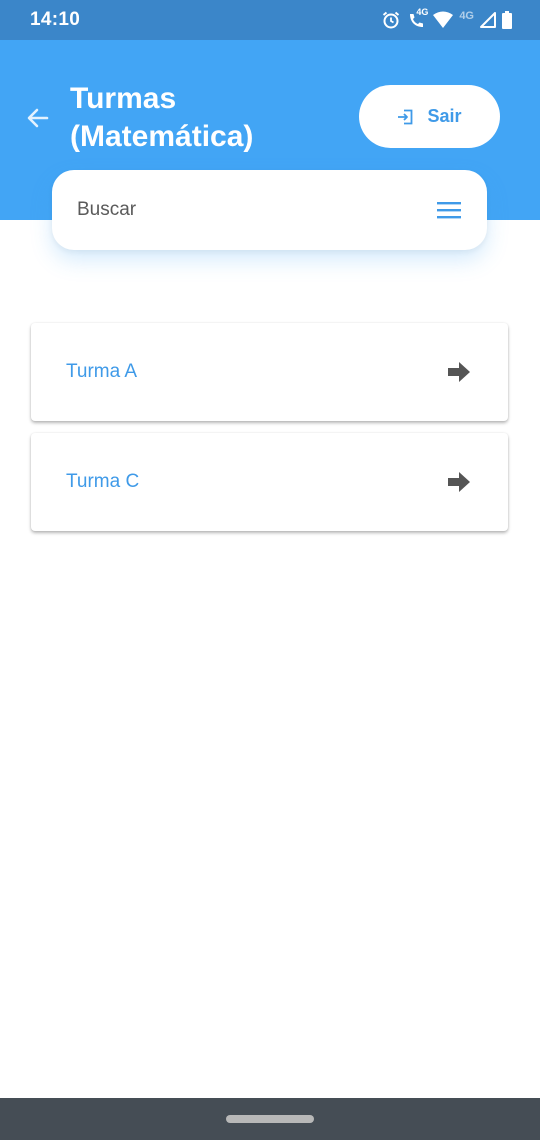  Describe the element at coordinates (466, 16) in the screenshot. I see `network-4g-label: 4G` at that location.